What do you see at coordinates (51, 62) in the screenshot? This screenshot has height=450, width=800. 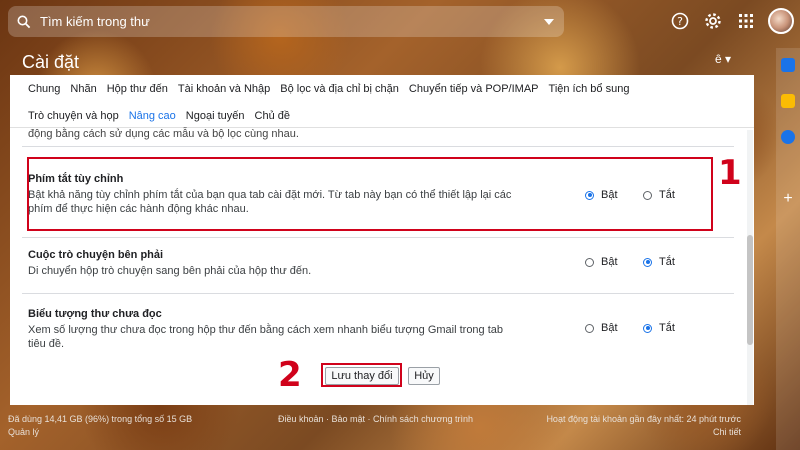 I see `page-title: Cài đặt` at bounding box center [51, 62].